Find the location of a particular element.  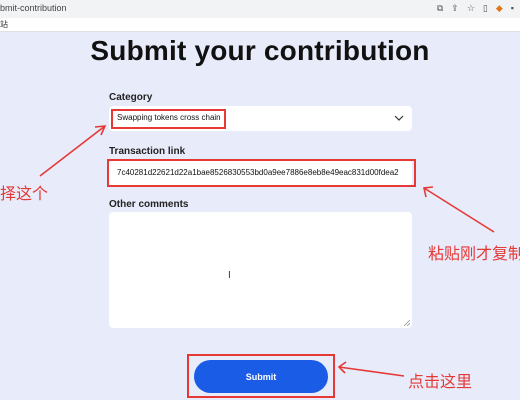

arrowhead-bottom is located at coordinates (342, 367).